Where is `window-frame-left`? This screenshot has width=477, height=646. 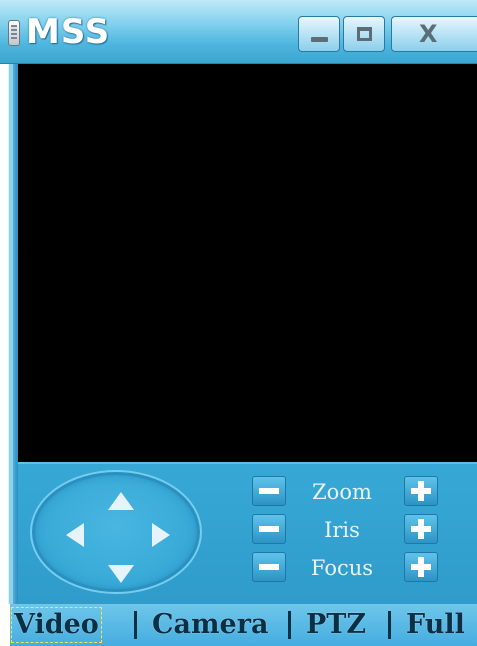
window-frame-left is located at coordinates (9, 334).